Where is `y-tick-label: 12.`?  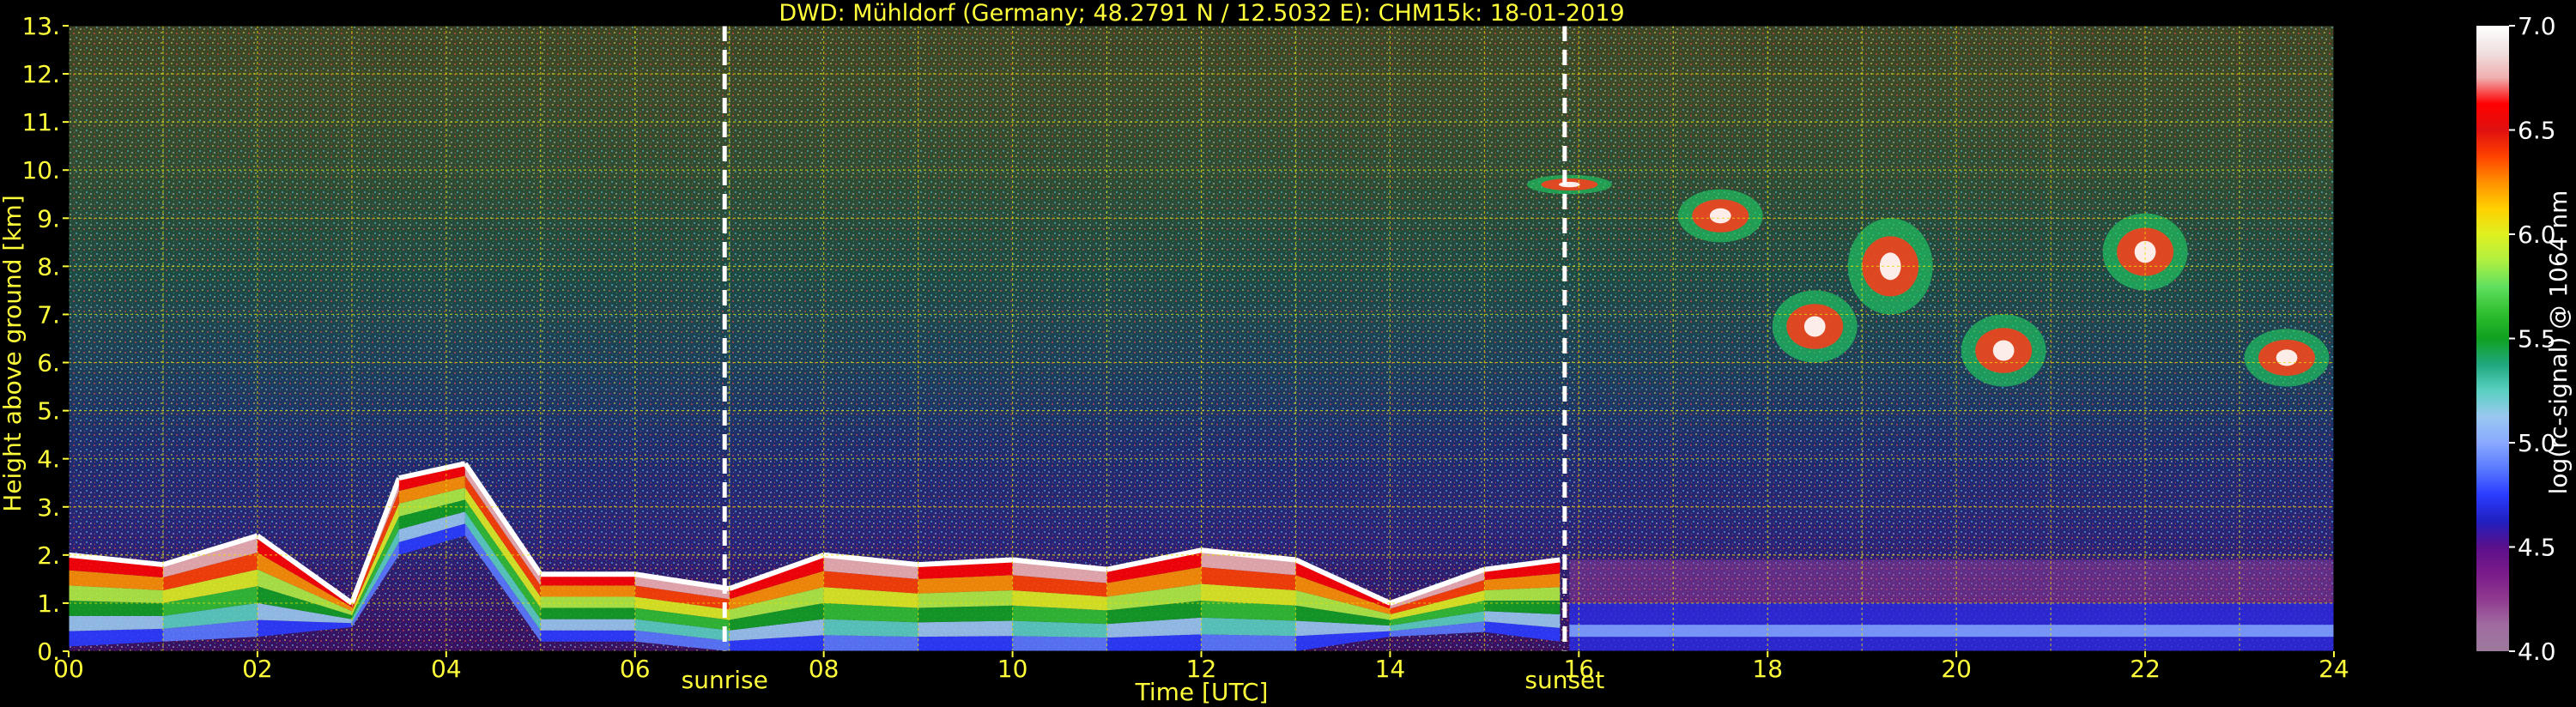
y-tick-label: 12. is located at coordinates (40, 74).